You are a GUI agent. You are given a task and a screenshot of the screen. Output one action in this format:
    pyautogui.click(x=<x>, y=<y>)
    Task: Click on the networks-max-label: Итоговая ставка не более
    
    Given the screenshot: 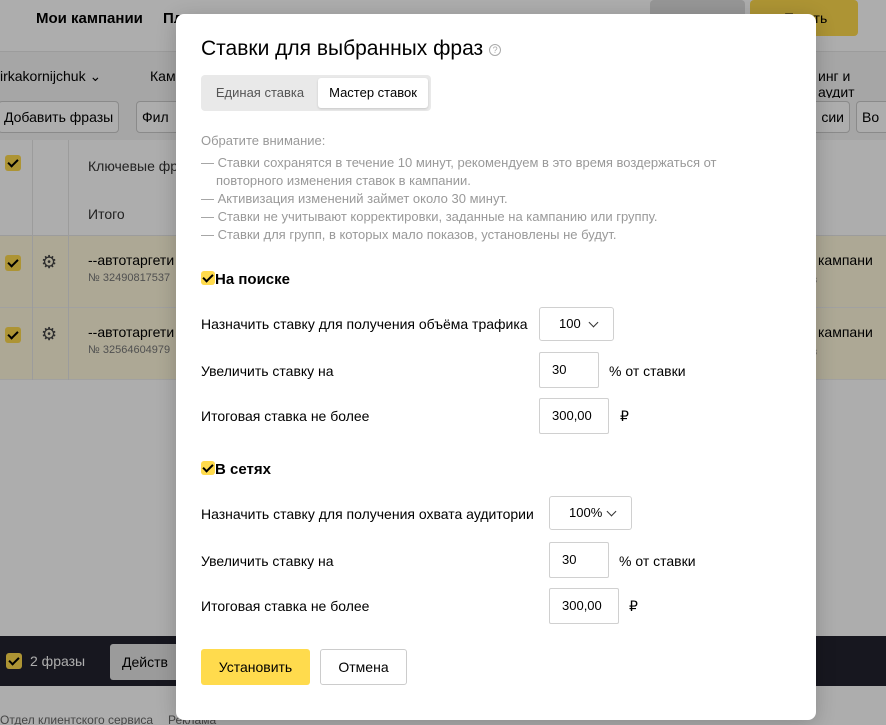 What is the action you would take?
    pyautogui.click(x=285, y=606)
    